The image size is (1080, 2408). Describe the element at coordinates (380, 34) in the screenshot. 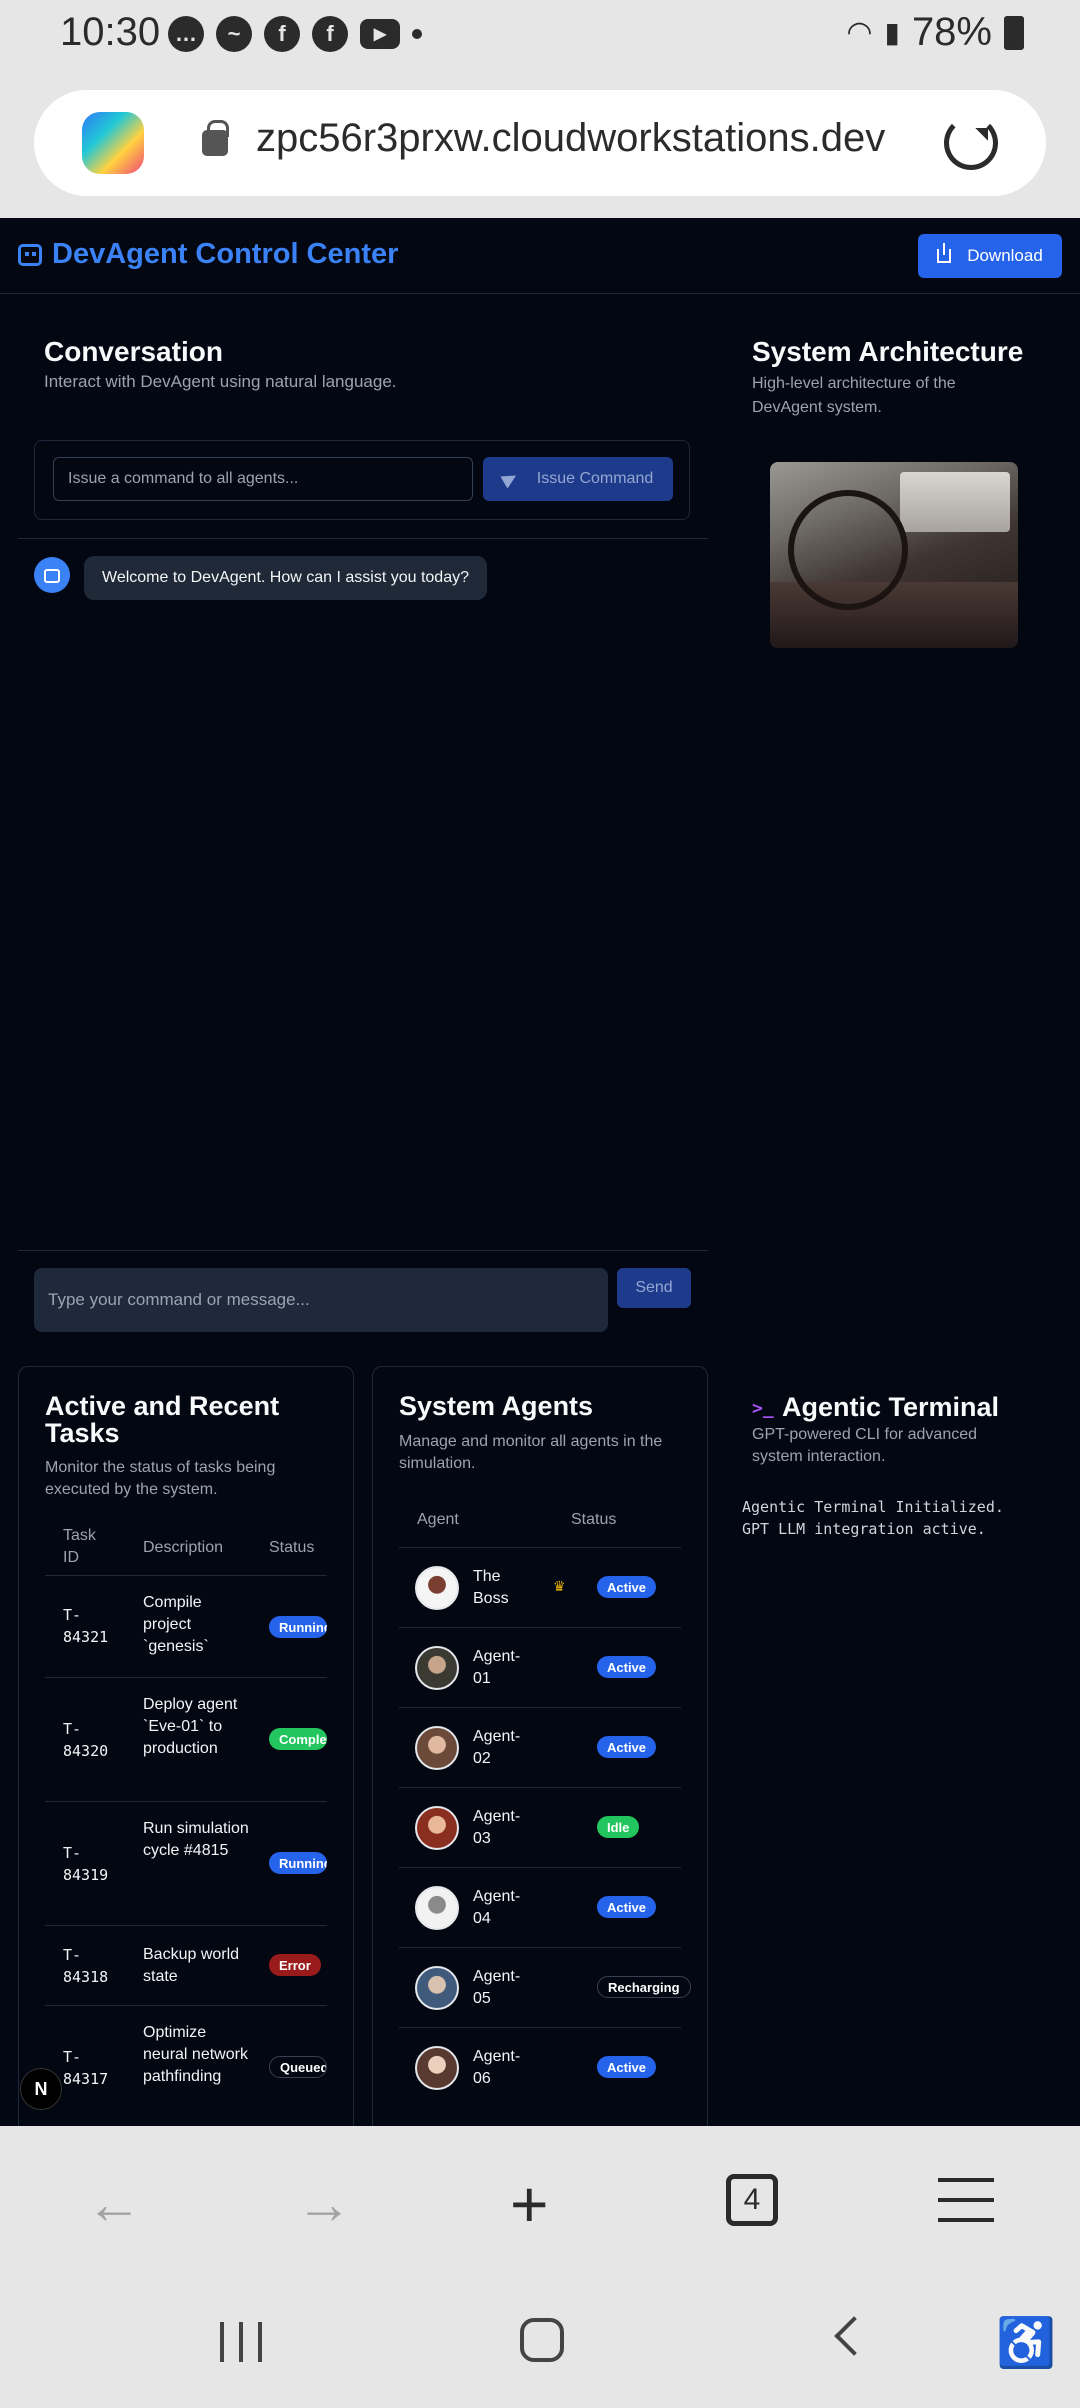

I see `youtube-icon: ▶` at that location.